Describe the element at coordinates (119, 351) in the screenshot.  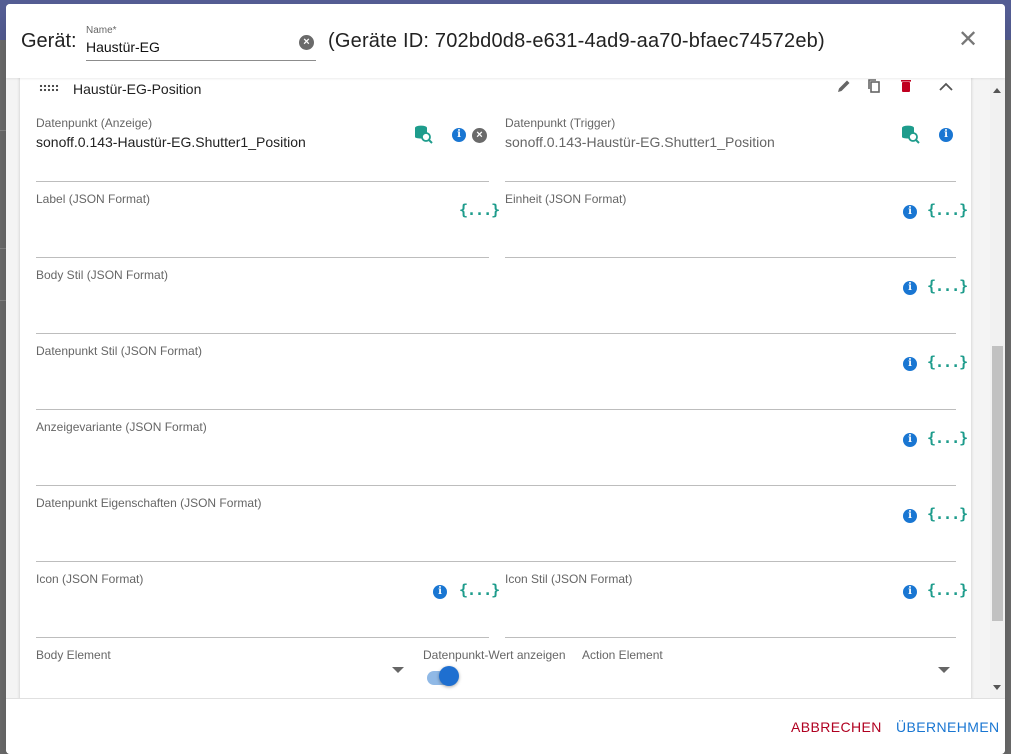
I see `dp-style-label: Datenpunkt Stil (JSON Format)` at that location.